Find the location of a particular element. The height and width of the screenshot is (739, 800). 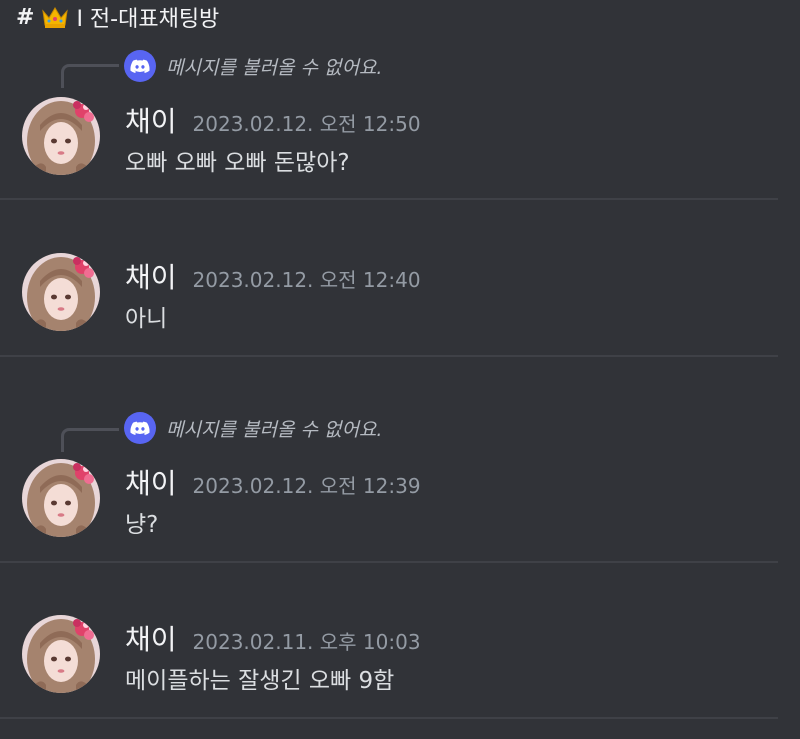

channel-header: # I 전-대표채팅방 is located at coordinates (118, 17).